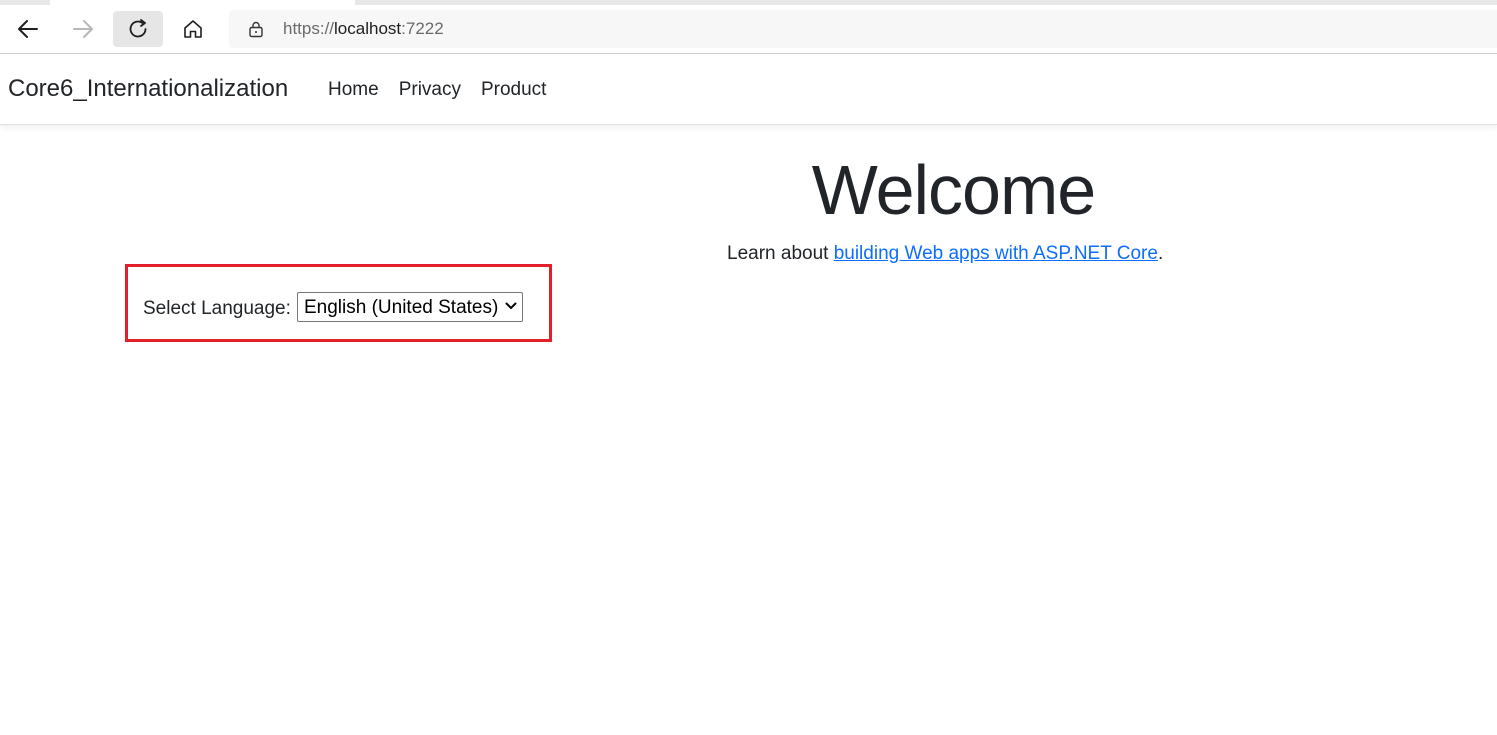  I want to click on chevron-down-icon, so click(511, 305).